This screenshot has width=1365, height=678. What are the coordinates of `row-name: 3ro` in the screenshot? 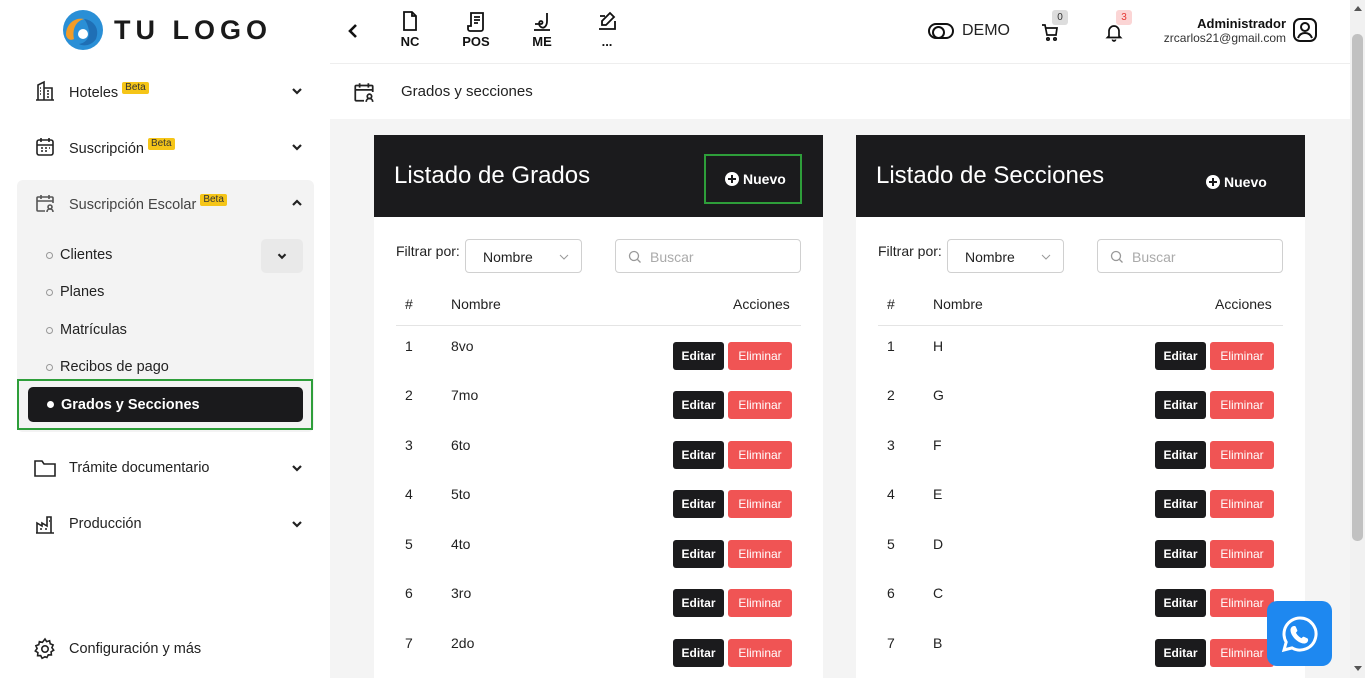 It's located at (461, 593).